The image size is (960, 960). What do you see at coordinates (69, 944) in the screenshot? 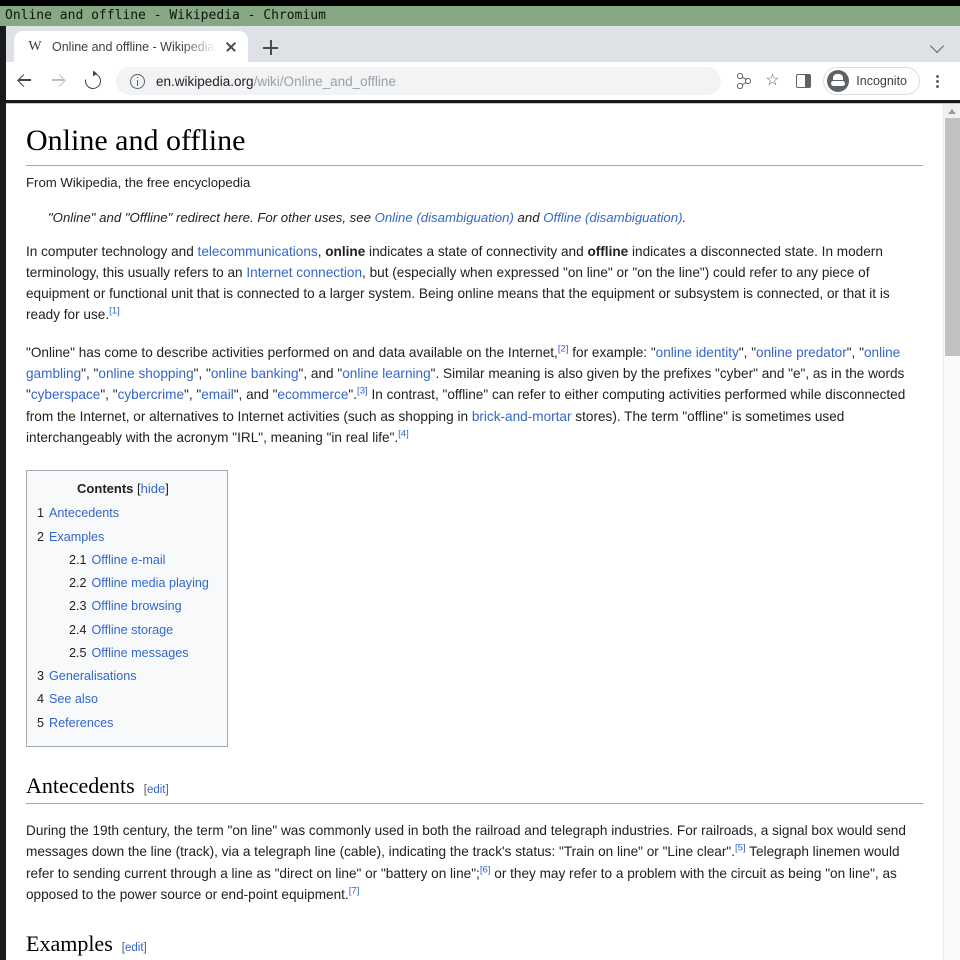
I see `heading-text: Examples` at bounding box center [69, 944].